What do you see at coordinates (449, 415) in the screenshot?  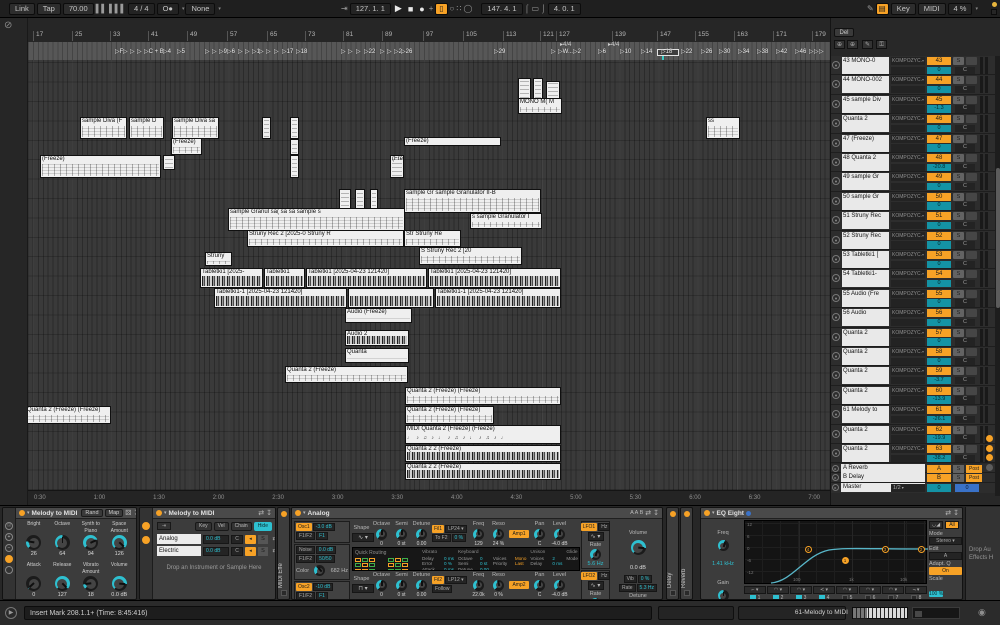 I see `clip: Quanta 2 (Freeze) (Freeze)` at bounding box center [449, 415].